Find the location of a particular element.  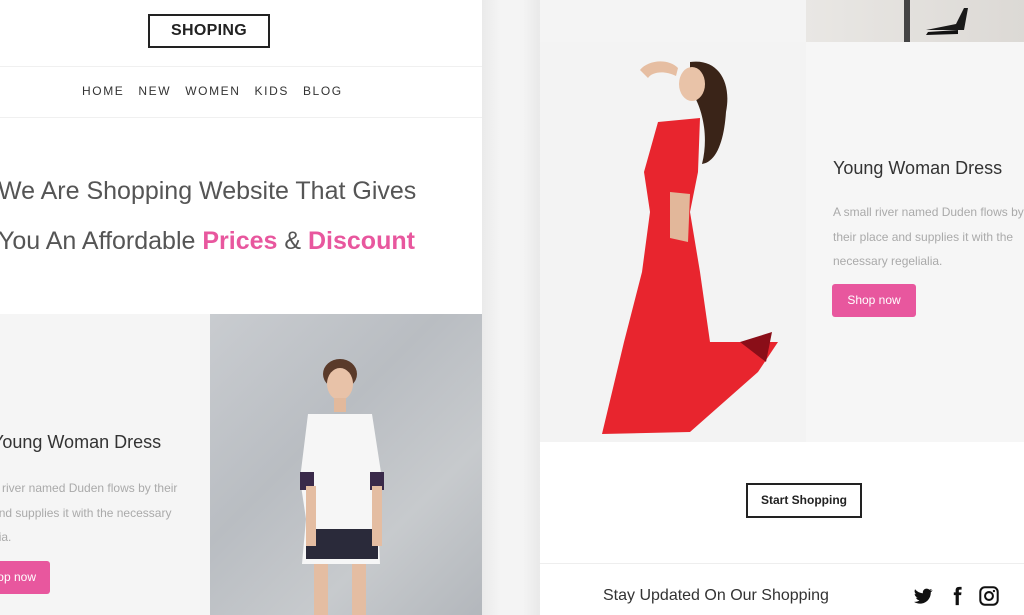

newsletter-heading: Stay Updated On Our Shopping is located at coordinates (716, 595).